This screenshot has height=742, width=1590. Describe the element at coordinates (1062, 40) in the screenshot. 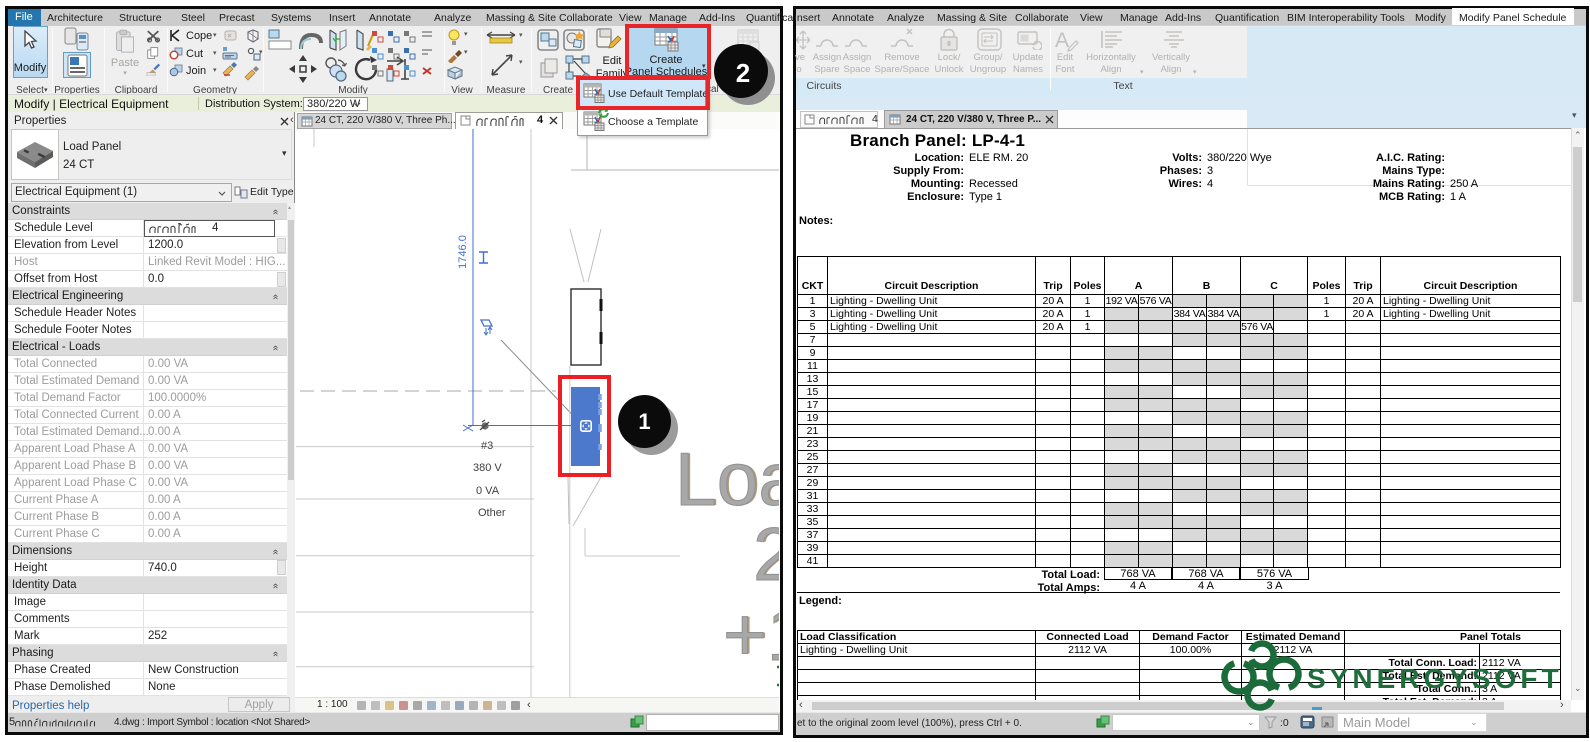

I see `svg-text: A` at that location.